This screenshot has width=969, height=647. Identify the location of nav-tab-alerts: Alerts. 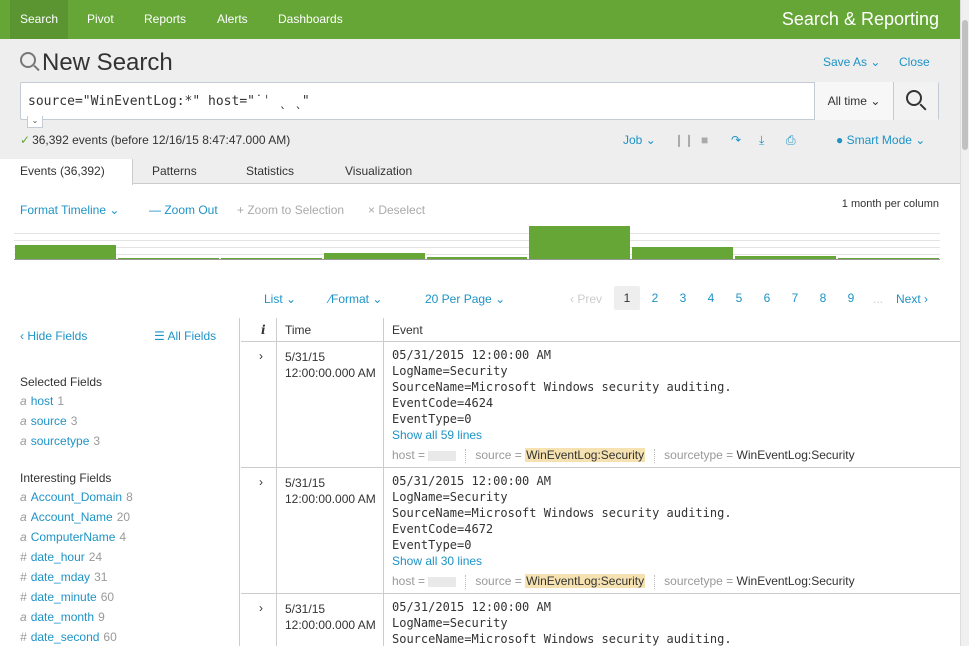
(232, 19).